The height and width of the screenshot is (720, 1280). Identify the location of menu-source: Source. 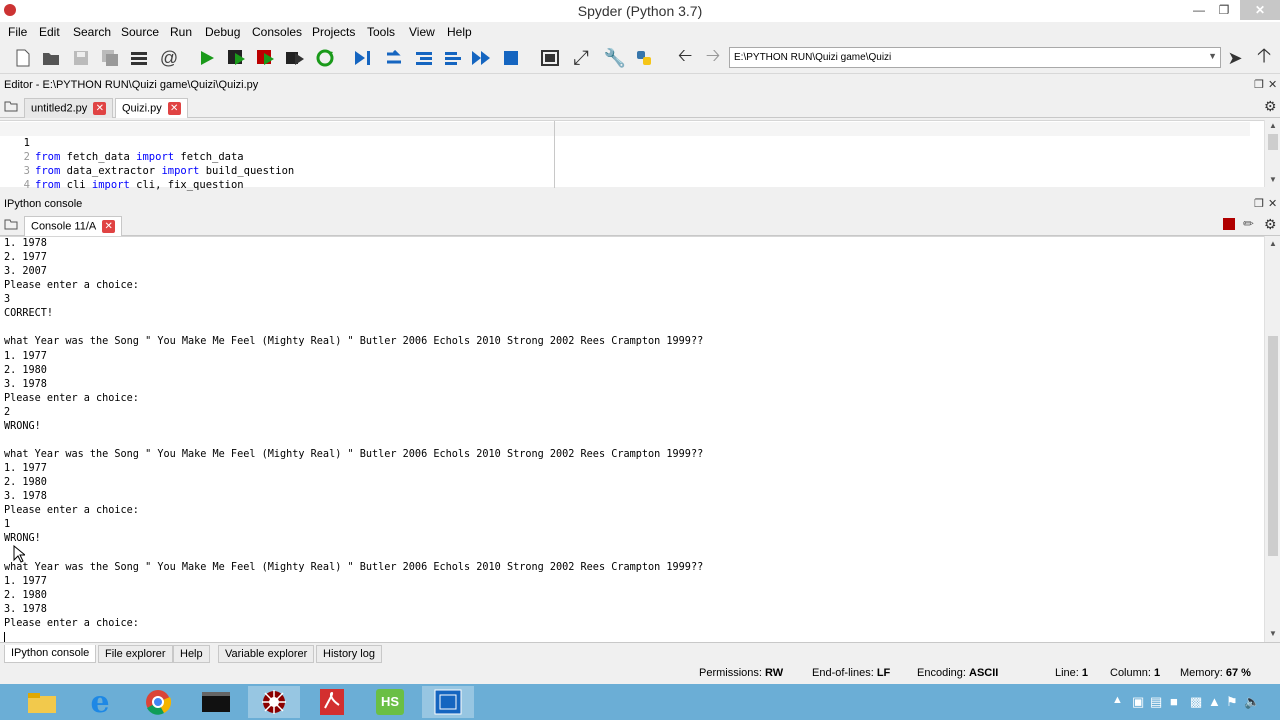
(140, 32).